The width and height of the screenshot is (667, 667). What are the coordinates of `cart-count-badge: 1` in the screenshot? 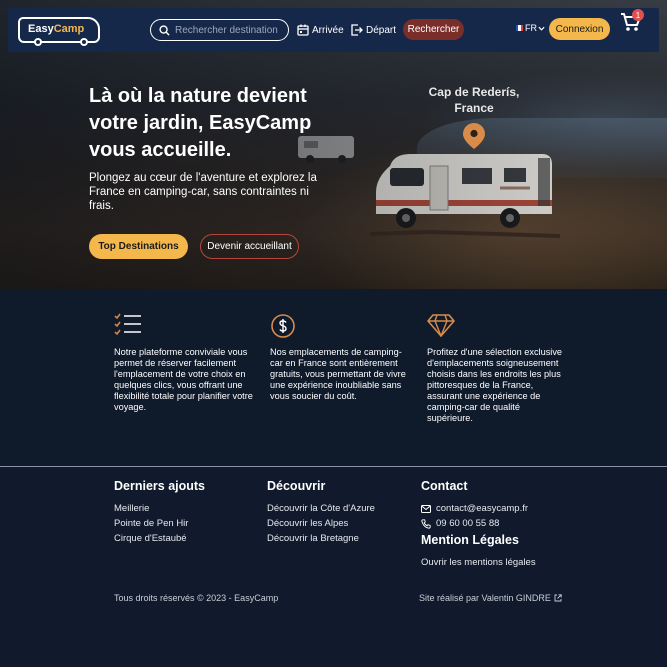 It's located at (638, 15).